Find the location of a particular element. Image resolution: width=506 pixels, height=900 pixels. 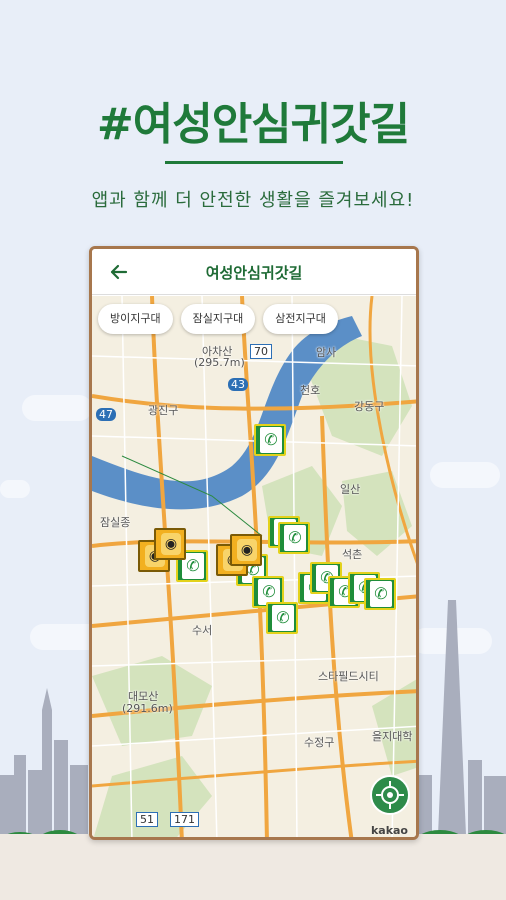

road-sign-70: 70 is located at coordinates (261, 351).